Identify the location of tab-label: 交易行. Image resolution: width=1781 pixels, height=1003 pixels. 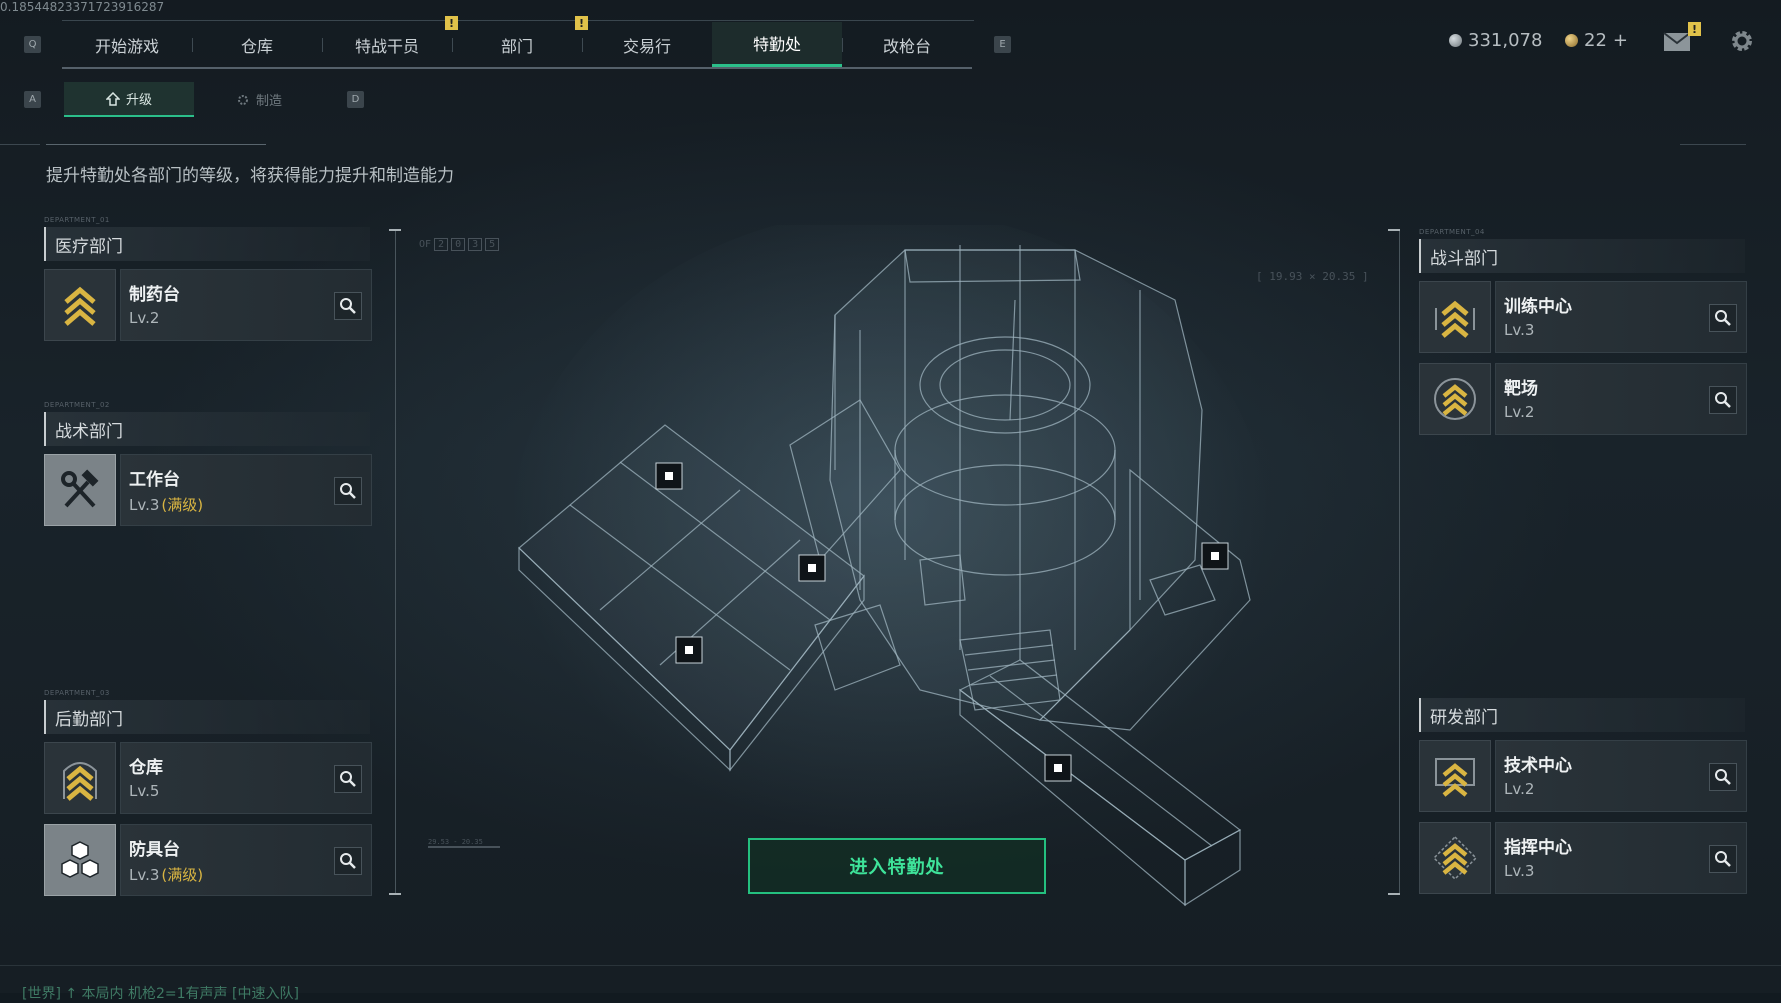
(646, 46).